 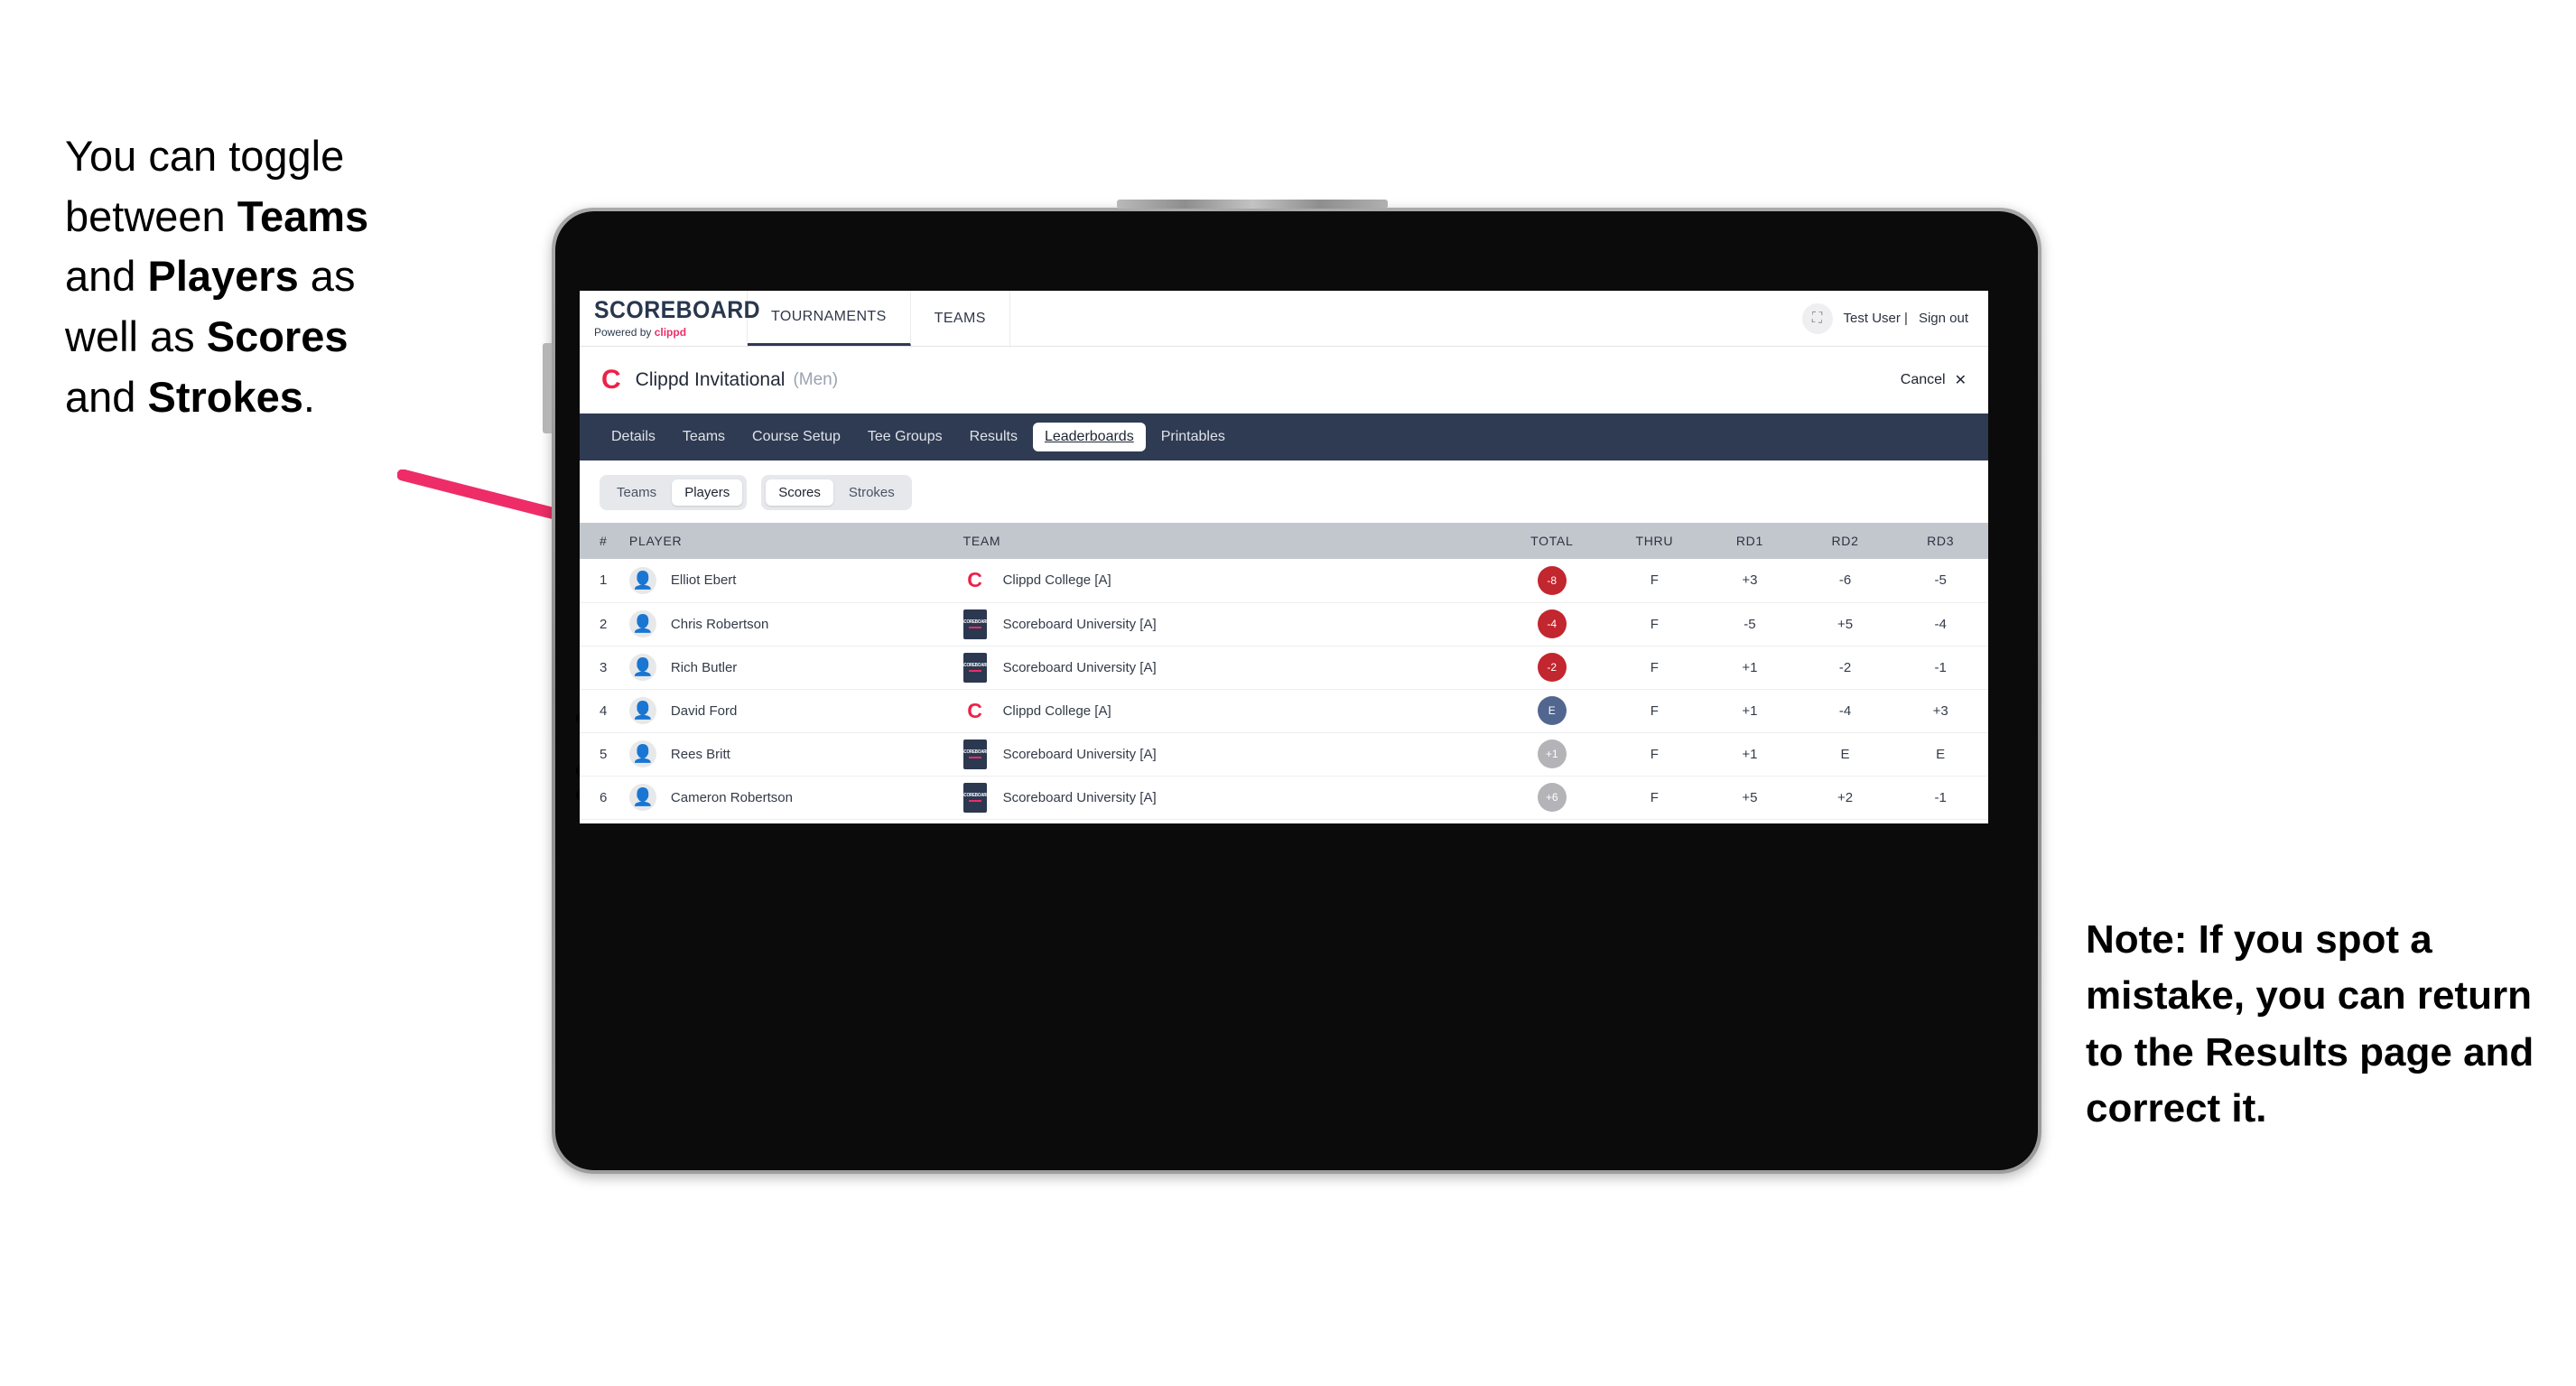 I want to click on anno-text: ., so click(x=308, y=396).